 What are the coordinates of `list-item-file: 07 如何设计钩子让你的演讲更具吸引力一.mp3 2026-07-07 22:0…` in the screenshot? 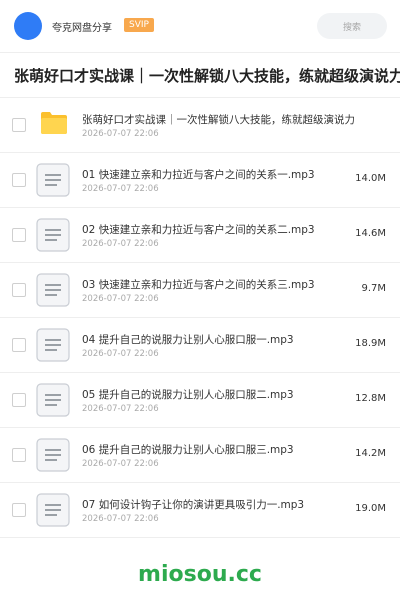 It's located at (200, 510).